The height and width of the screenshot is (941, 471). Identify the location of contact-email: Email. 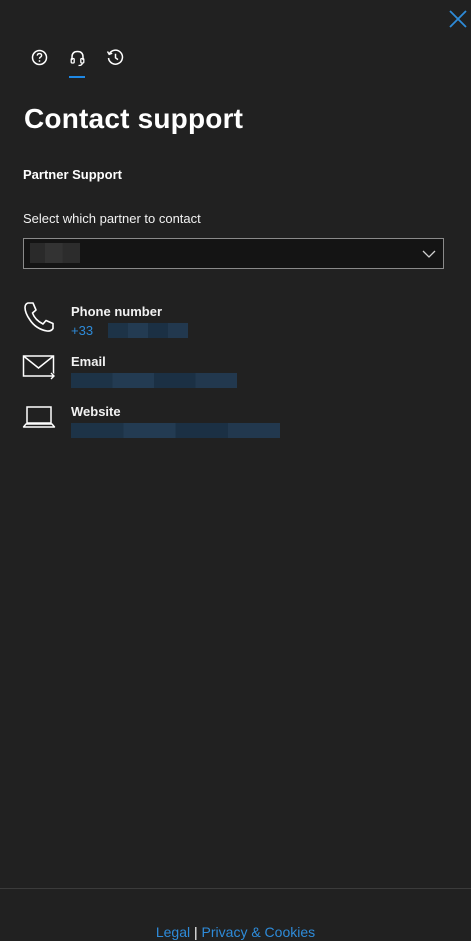
(131, 369).